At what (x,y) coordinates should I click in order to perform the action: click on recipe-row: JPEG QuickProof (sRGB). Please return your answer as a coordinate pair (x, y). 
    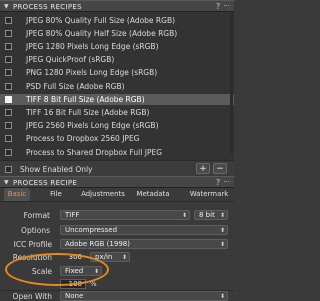
    Looking at the image, I should click on (117, 60).